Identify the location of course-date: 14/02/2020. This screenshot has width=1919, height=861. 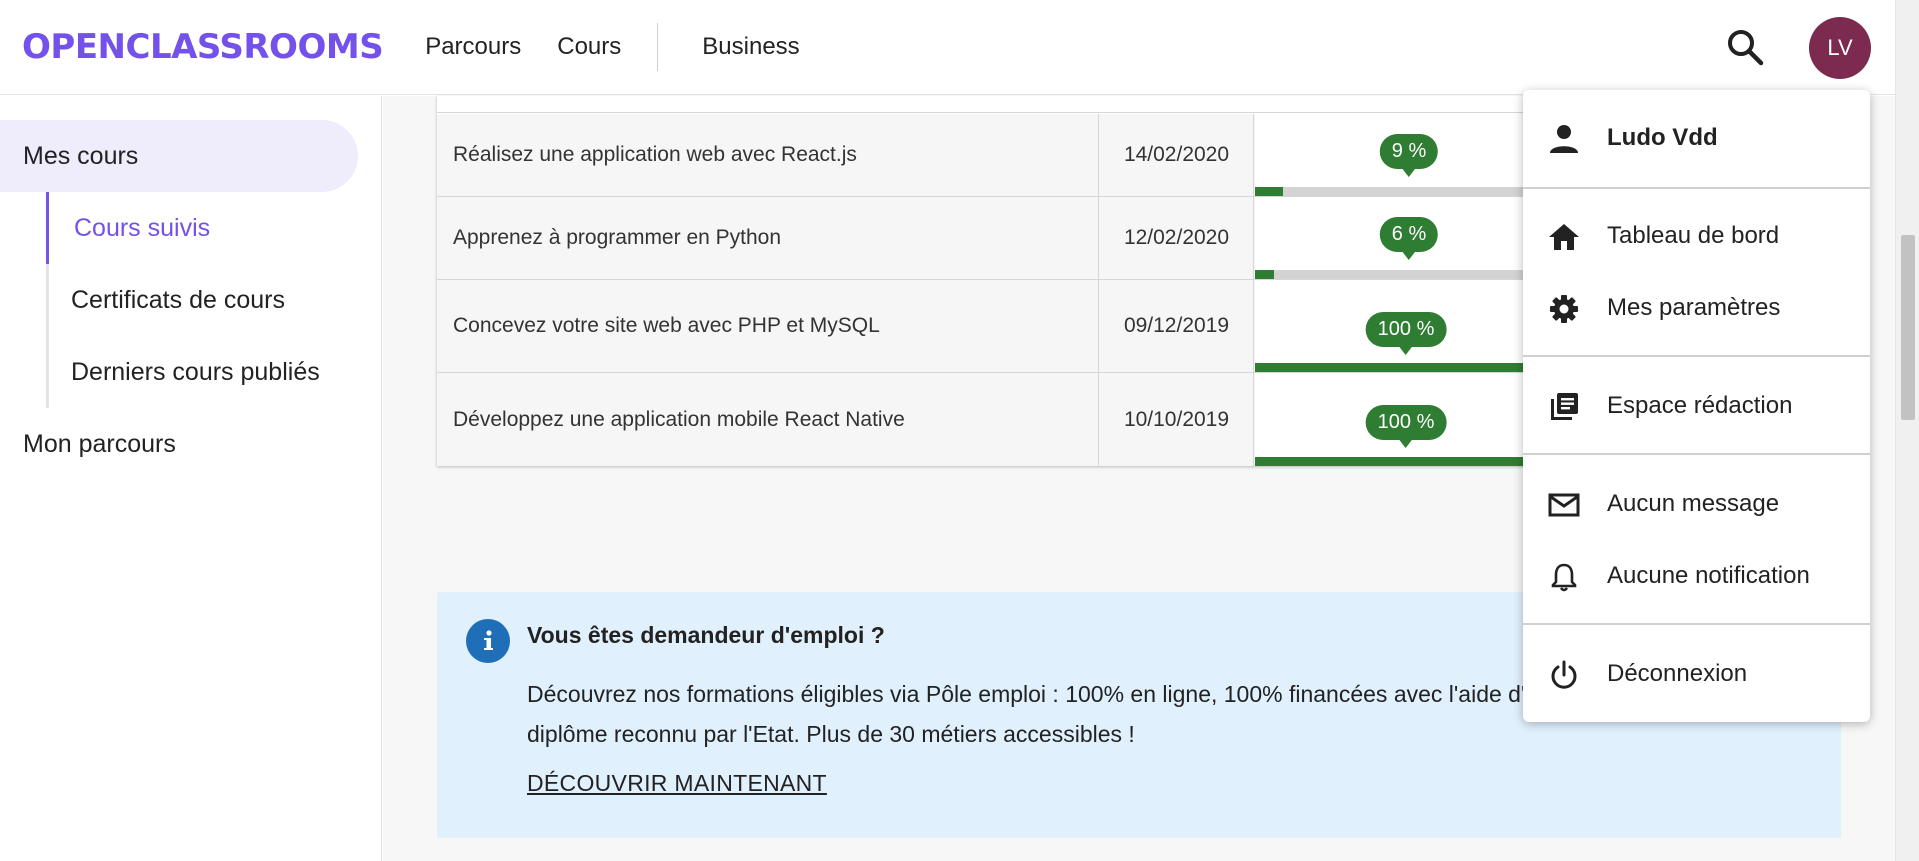
(1177, 155).